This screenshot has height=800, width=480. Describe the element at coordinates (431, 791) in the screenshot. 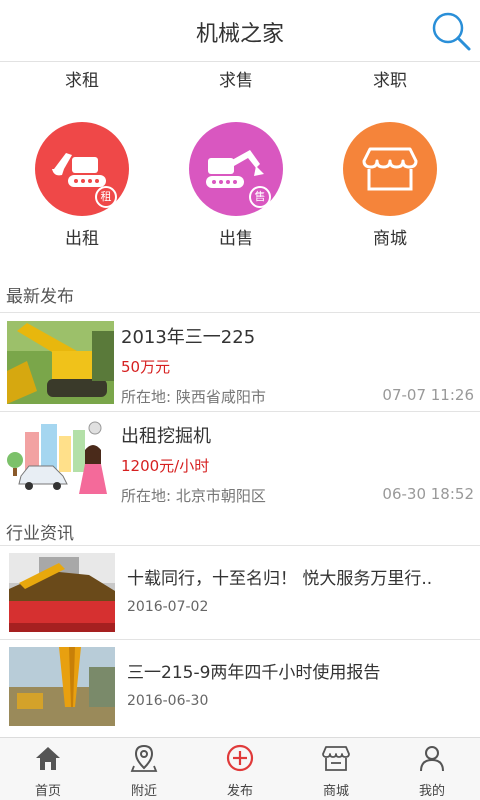

I see `tab-mine-label: 我的` at that location.